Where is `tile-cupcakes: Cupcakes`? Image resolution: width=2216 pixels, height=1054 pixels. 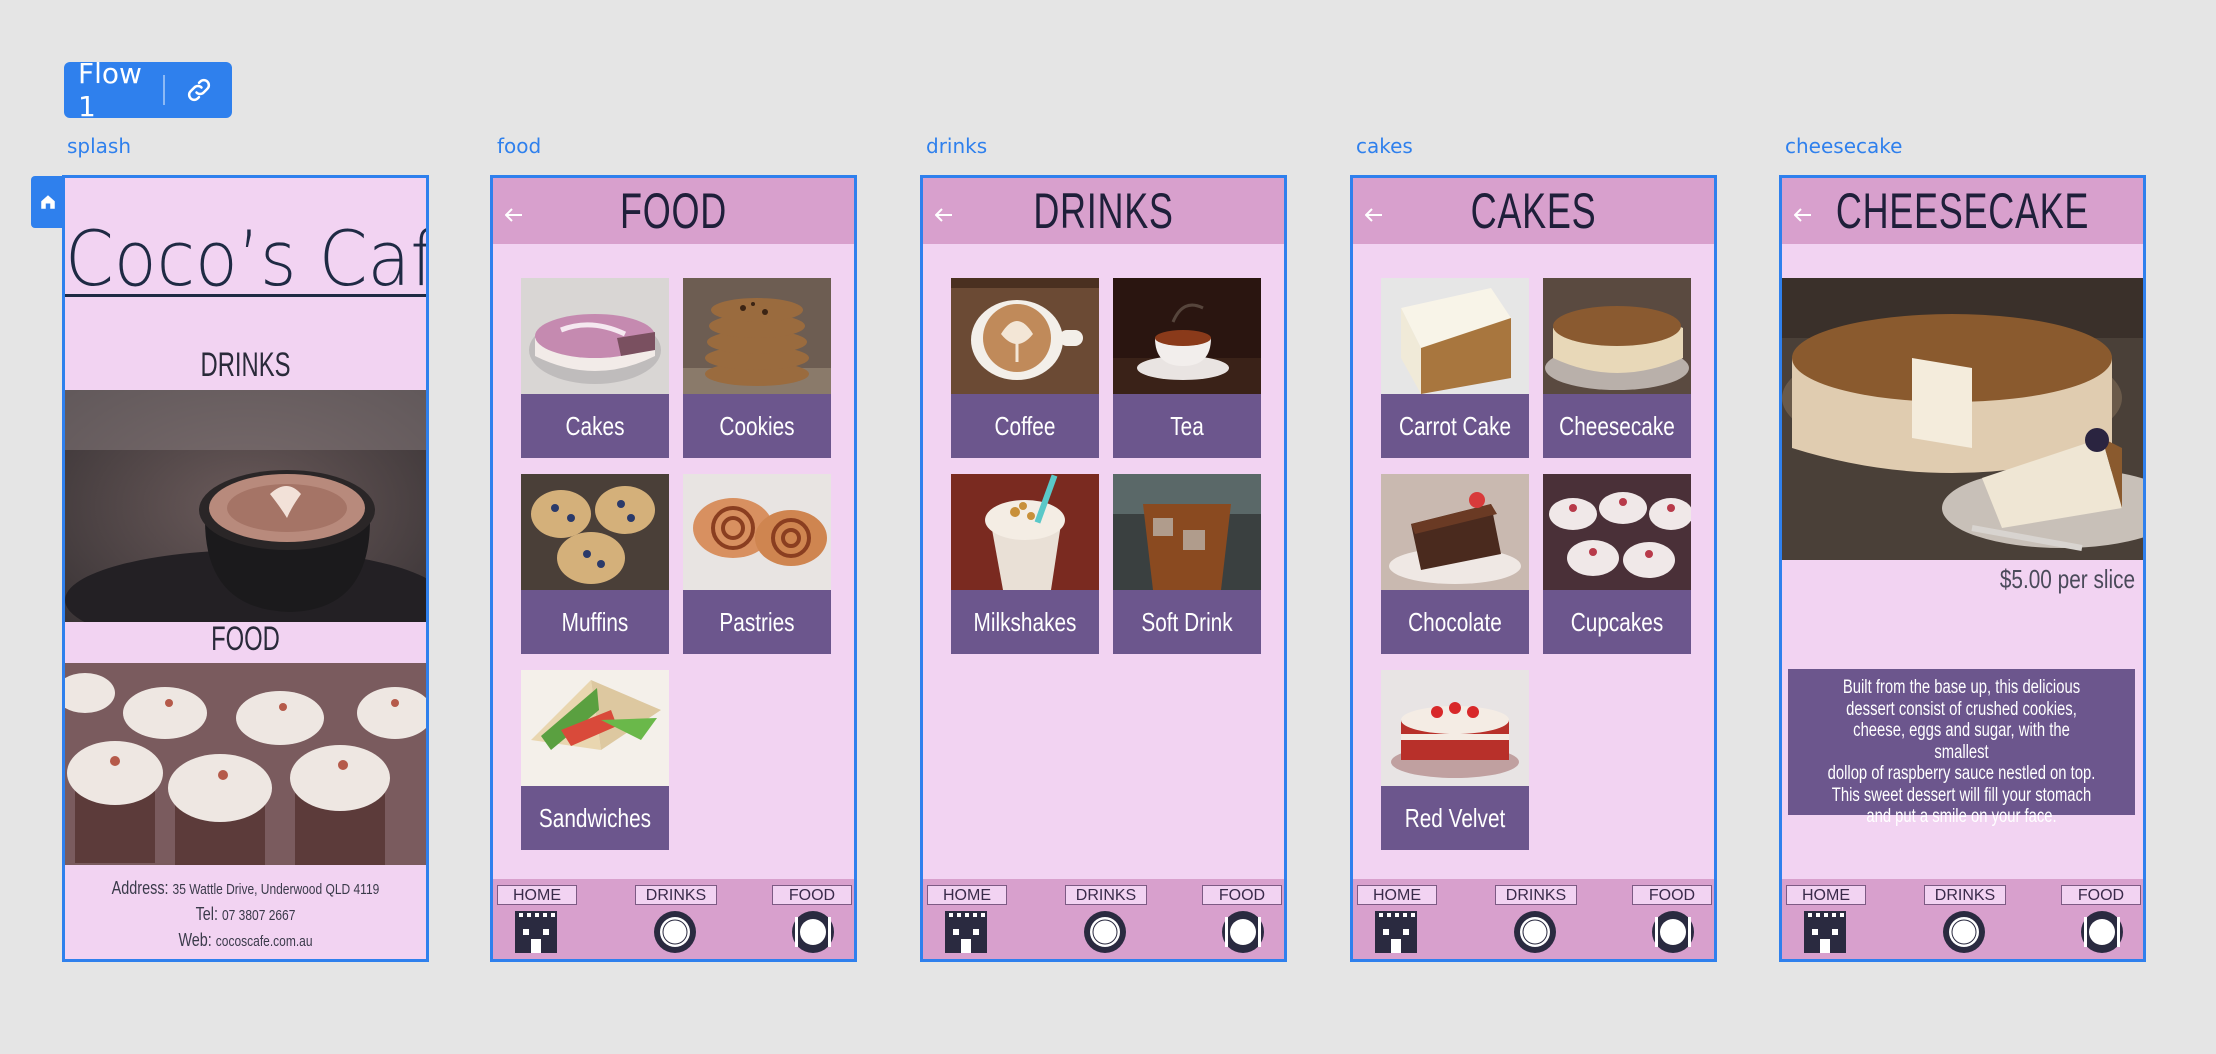
tile-cupcakes: Cupcakes is located at coordinates (1617, 564).